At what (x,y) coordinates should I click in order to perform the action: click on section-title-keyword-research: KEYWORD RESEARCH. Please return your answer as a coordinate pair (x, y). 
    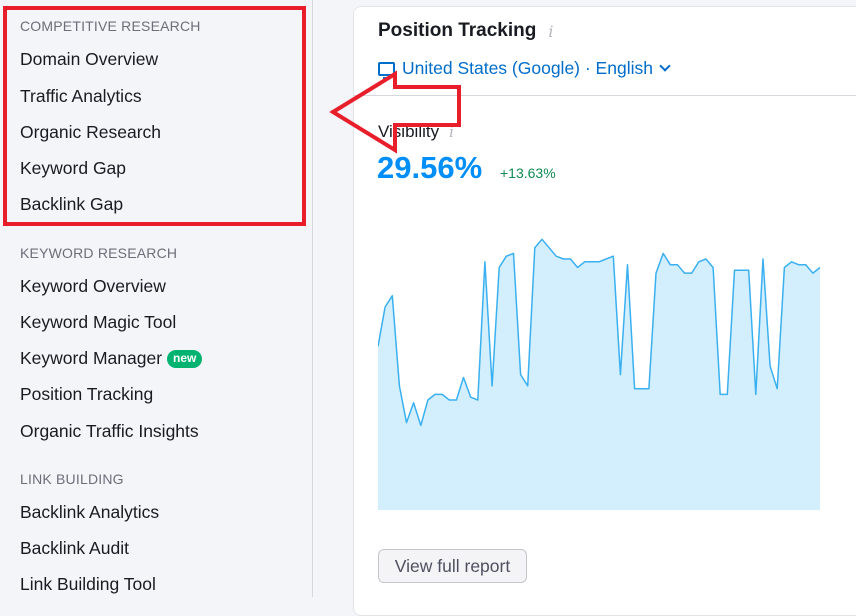
    Looking at the image, I should click on (99, 253).